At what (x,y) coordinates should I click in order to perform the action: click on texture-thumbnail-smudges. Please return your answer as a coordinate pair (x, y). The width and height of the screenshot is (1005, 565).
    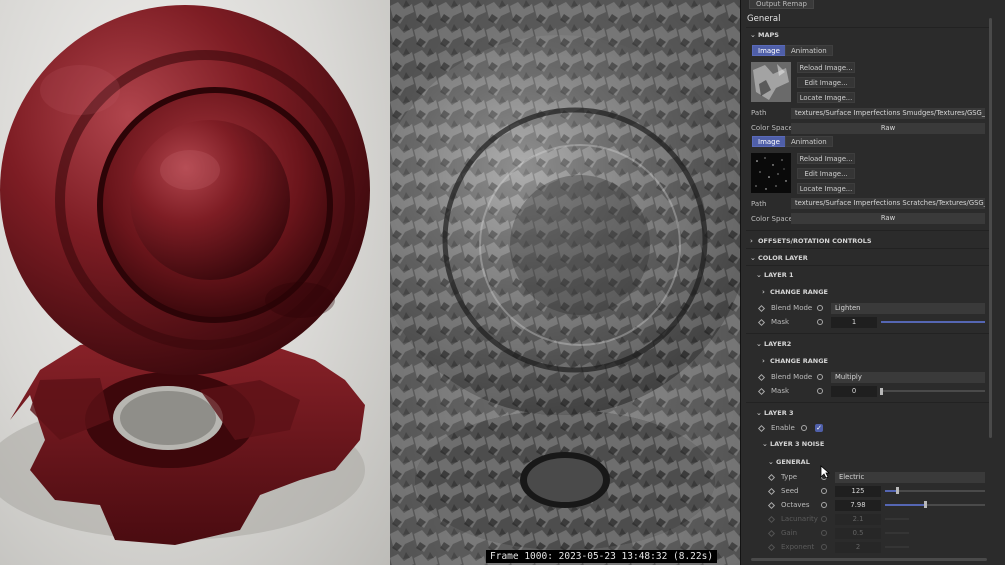
    Looking at the image, I should click on (771, 82).